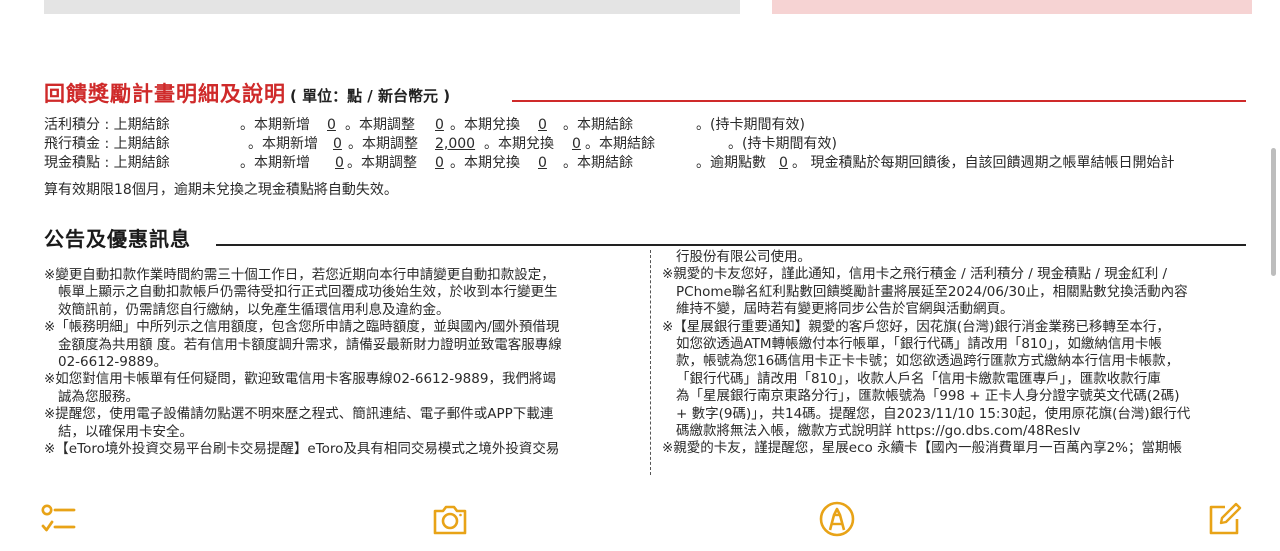 The width and height of the screenshot is (1280, 551). What do you see at coordinates (107, 144) in the screenshot?
I see `row-name: 飛行積金 : 上期結餘` at bounding box center [107, 144].